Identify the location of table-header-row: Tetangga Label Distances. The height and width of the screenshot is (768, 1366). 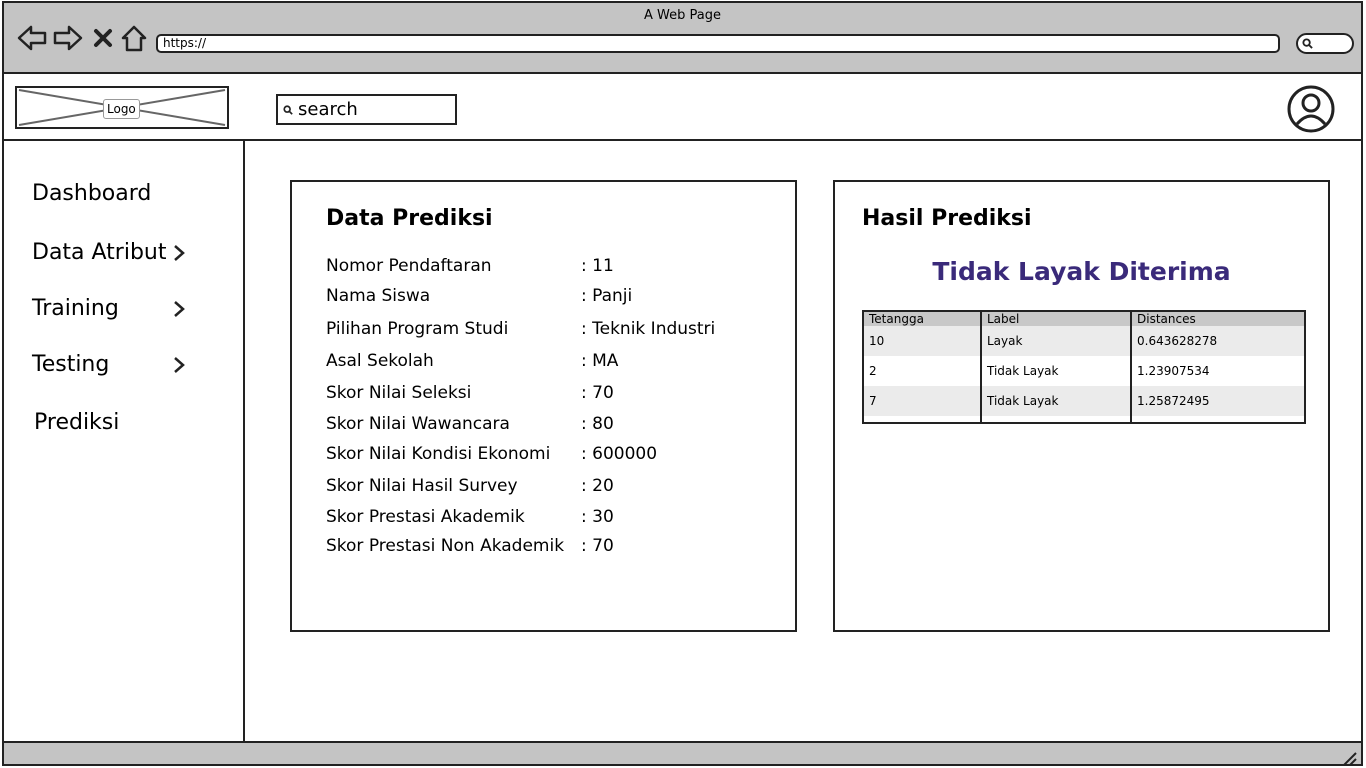
(1084, 318).